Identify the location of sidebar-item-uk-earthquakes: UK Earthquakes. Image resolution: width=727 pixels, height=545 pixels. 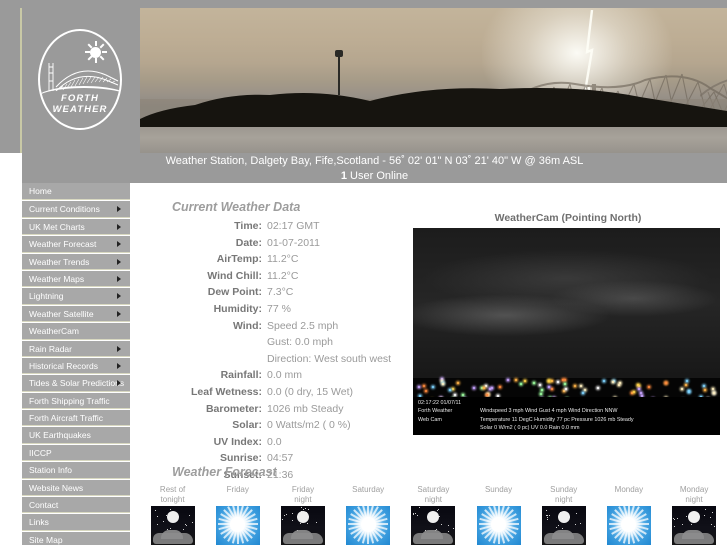
(76, 435).